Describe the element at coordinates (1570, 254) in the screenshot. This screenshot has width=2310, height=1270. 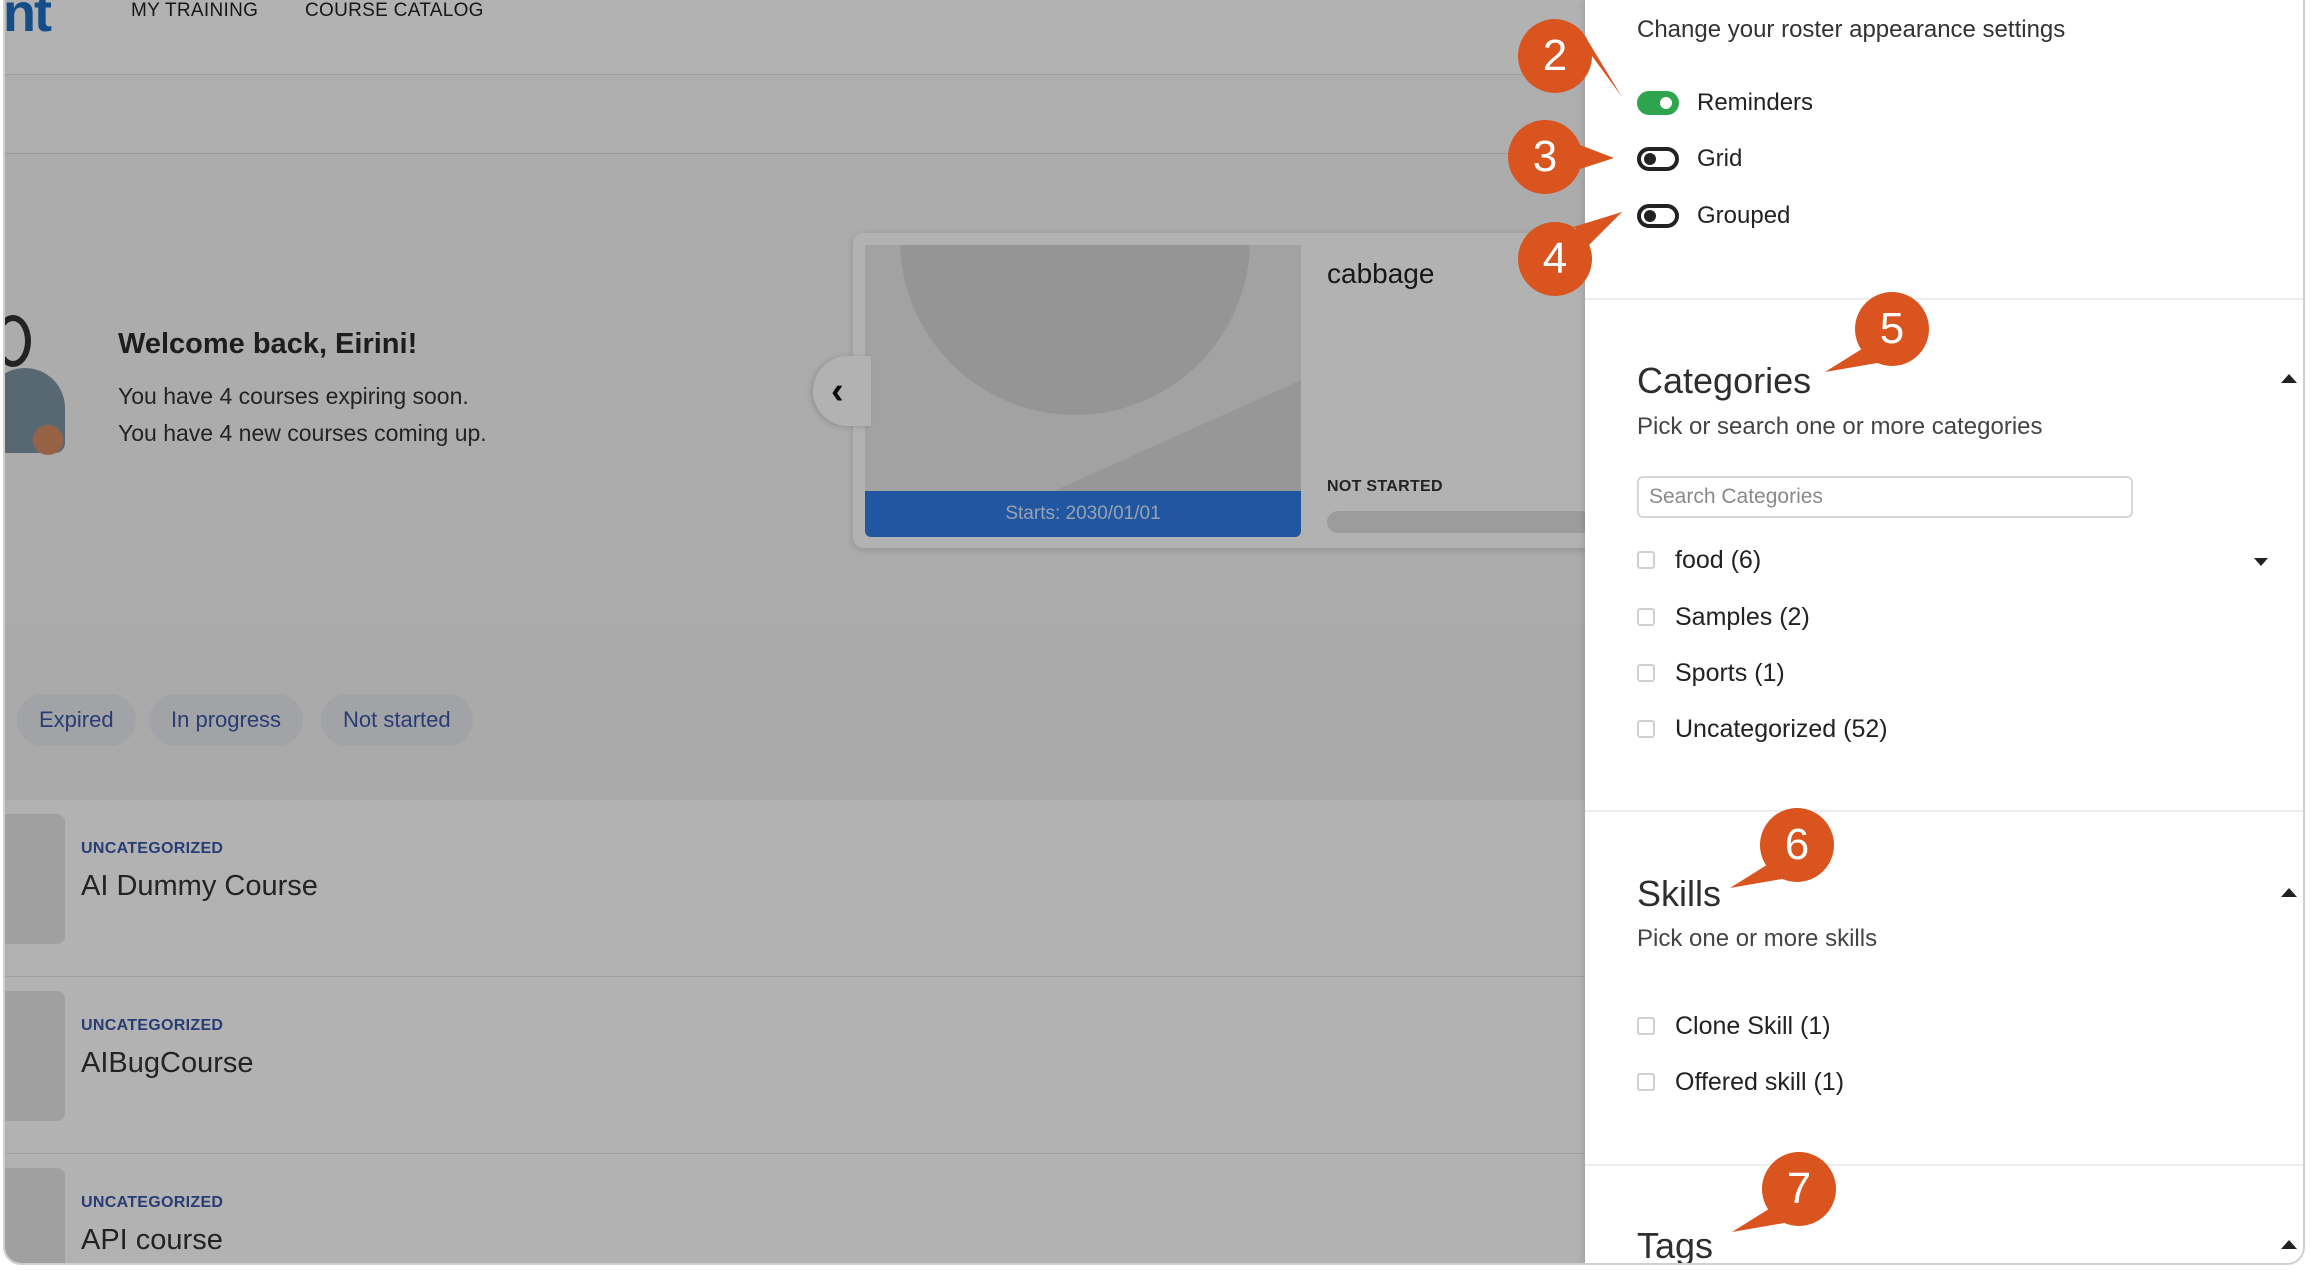
I see `callout-marker: 4` at that location.